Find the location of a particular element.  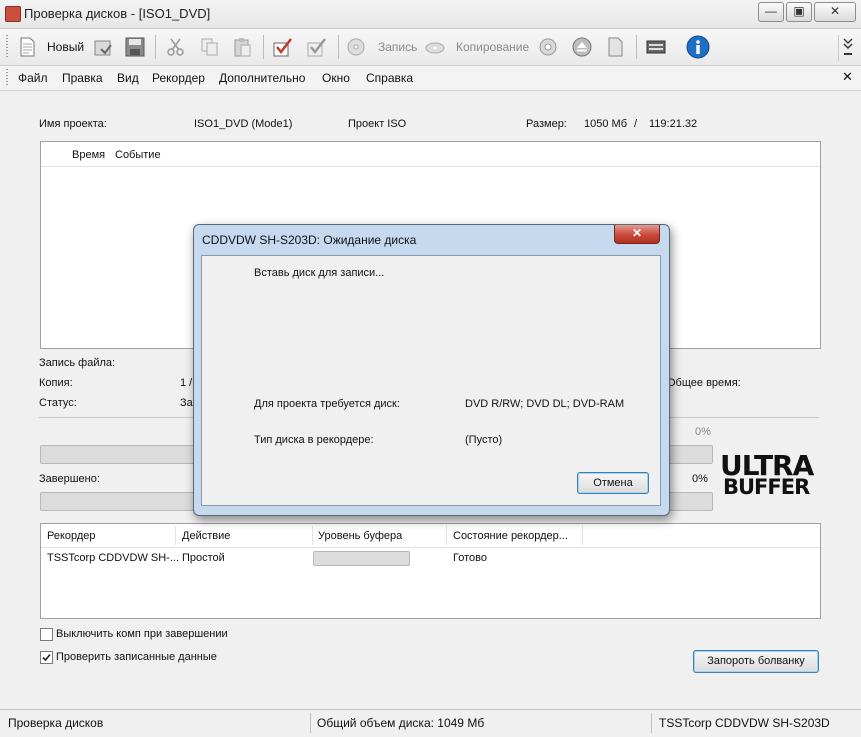

menu-recorder: Рекордер is located at coordinates (178, 78).